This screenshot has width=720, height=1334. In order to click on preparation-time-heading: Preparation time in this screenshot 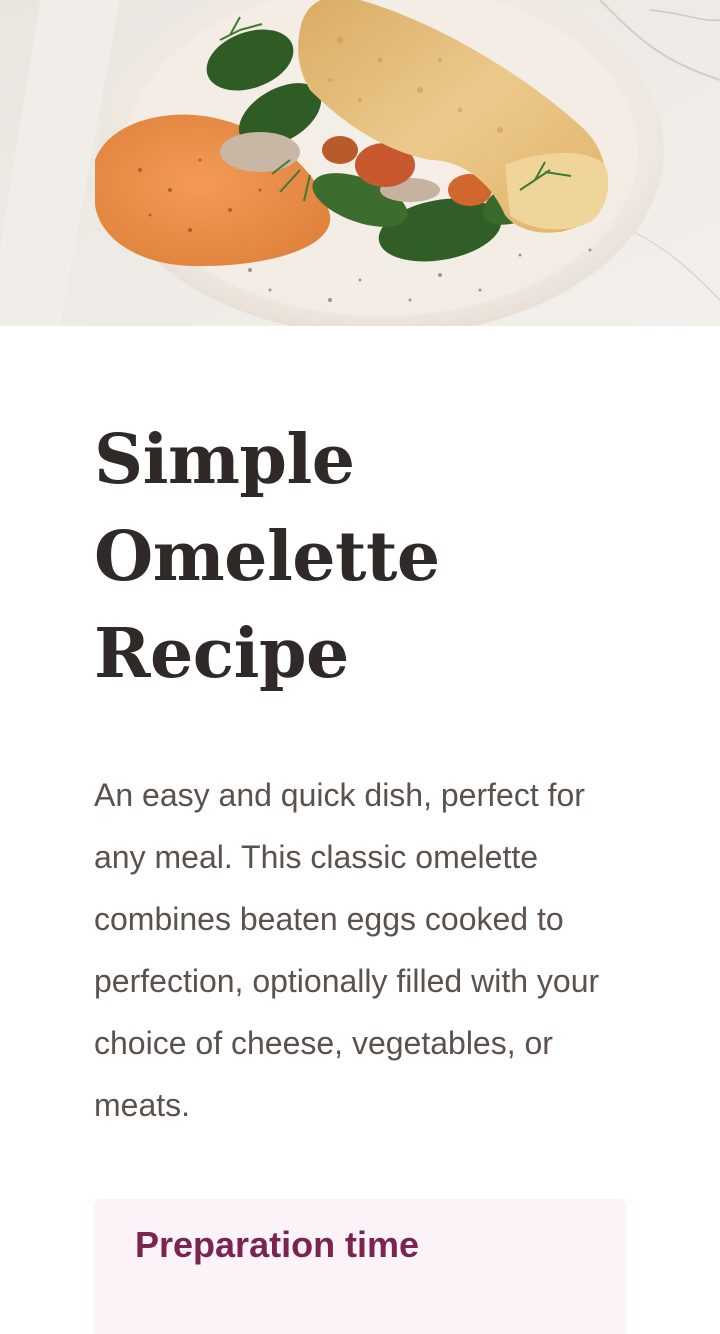, I will do `click(277, 1244)`.